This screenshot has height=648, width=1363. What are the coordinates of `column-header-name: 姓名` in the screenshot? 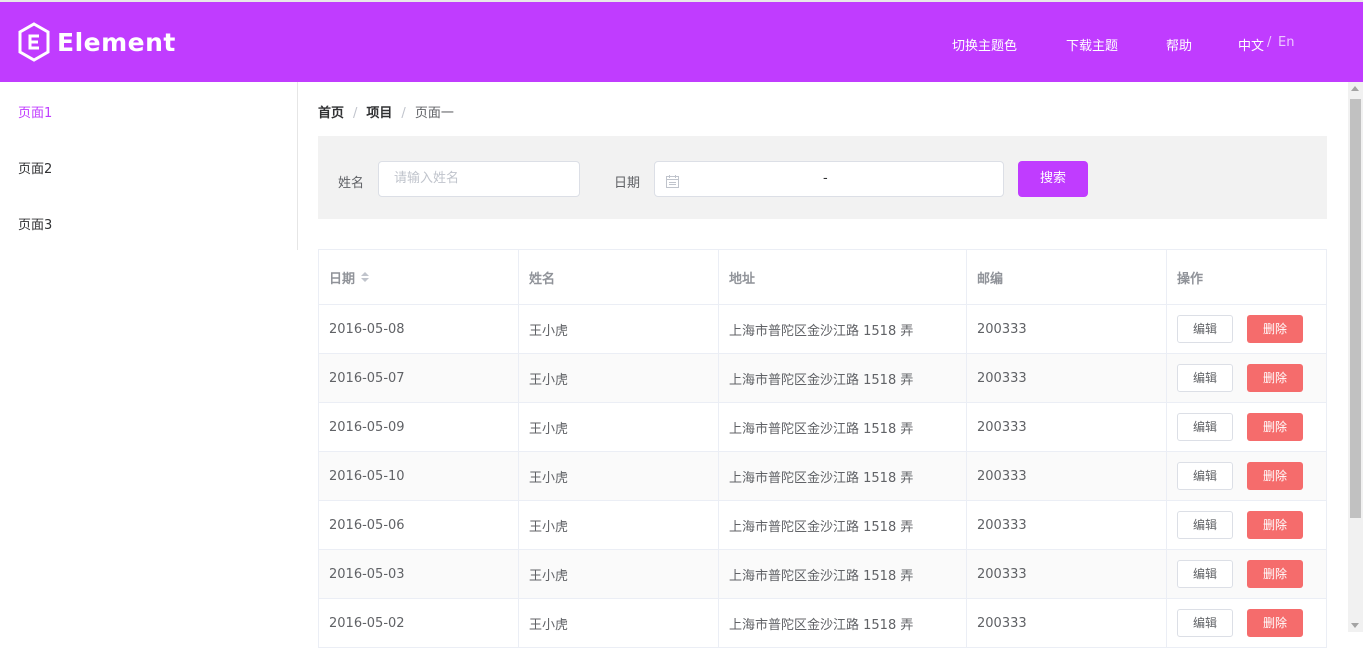 It's located at (619, 277).